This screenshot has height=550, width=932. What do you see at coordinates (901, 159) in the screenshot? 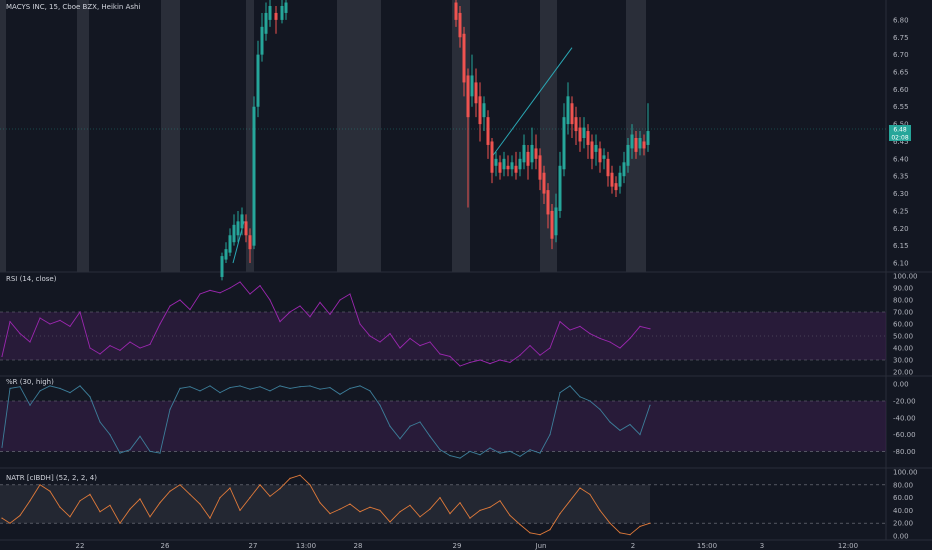
I see `price-tick: 6.40` at bounding box center [901, 159].